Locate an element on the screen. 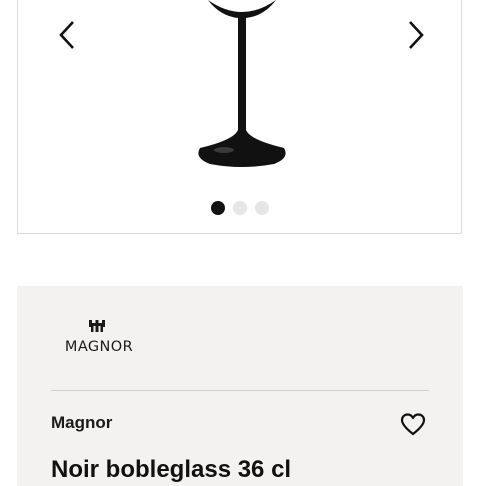 This screenshot has height=486, width=480. divider is located at coordinates (240, 390).